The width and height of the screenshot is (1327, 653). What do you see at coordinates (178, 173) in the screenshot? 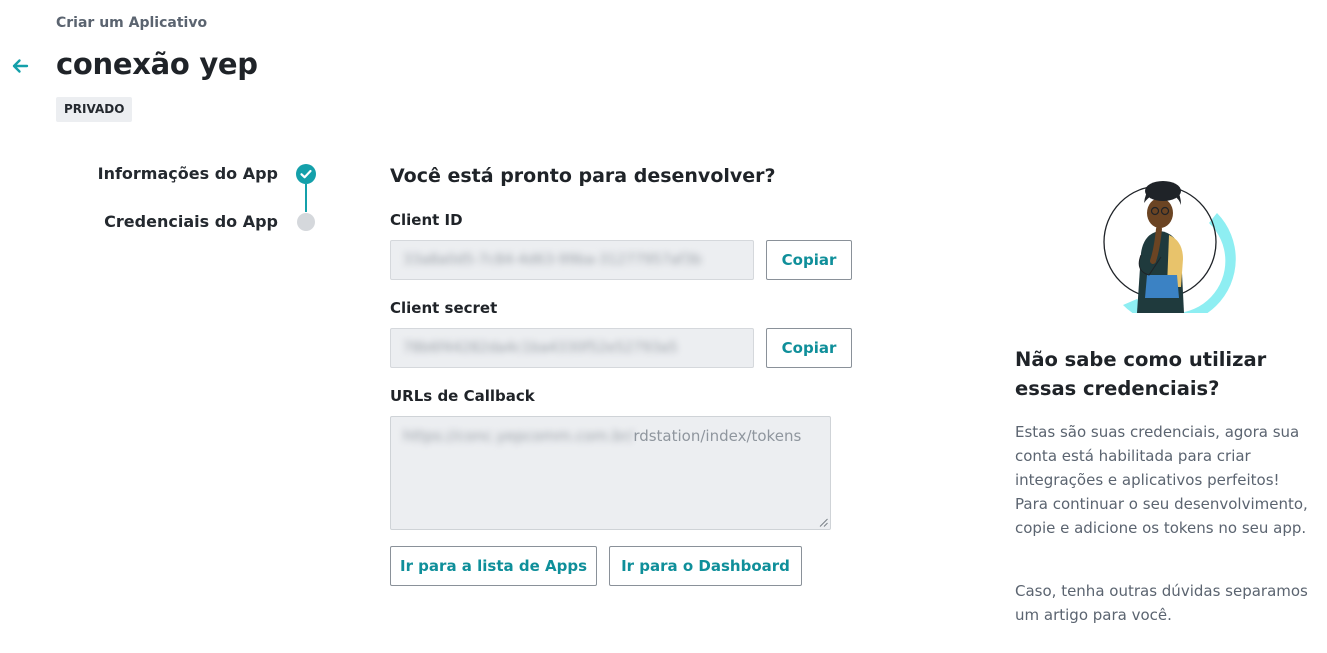
I see `step-app-info-label: Informações do App` at bounding box center [178, 173].